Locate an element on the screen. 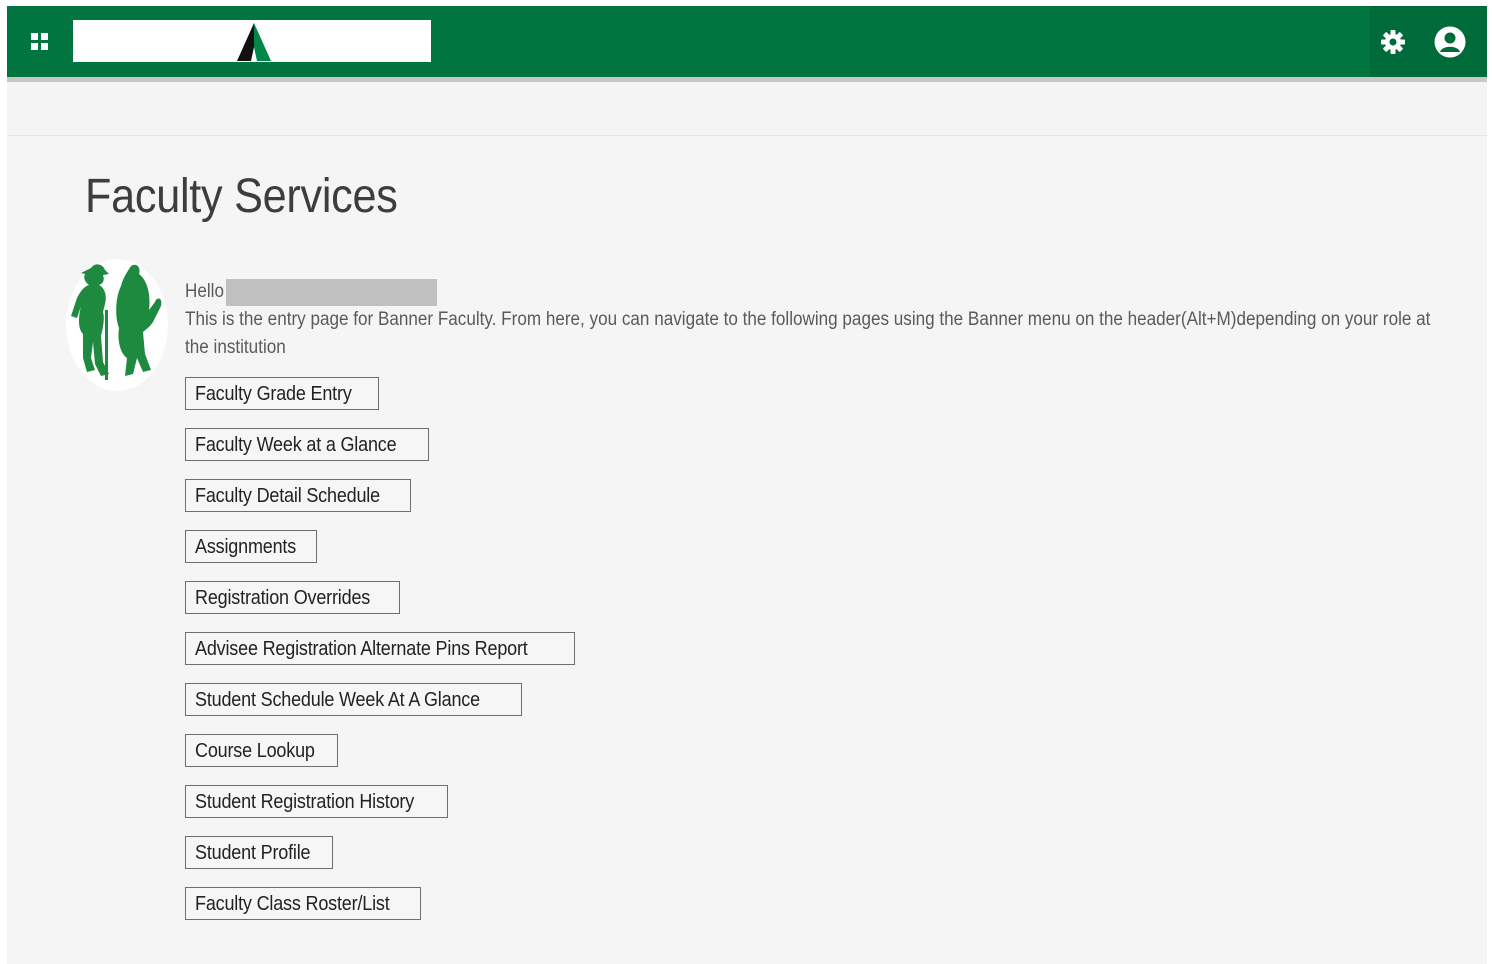 Image resolution: width=1492 pixels, height=964 pixels. button-label: Student Profile is located at coordinates (253, 853).